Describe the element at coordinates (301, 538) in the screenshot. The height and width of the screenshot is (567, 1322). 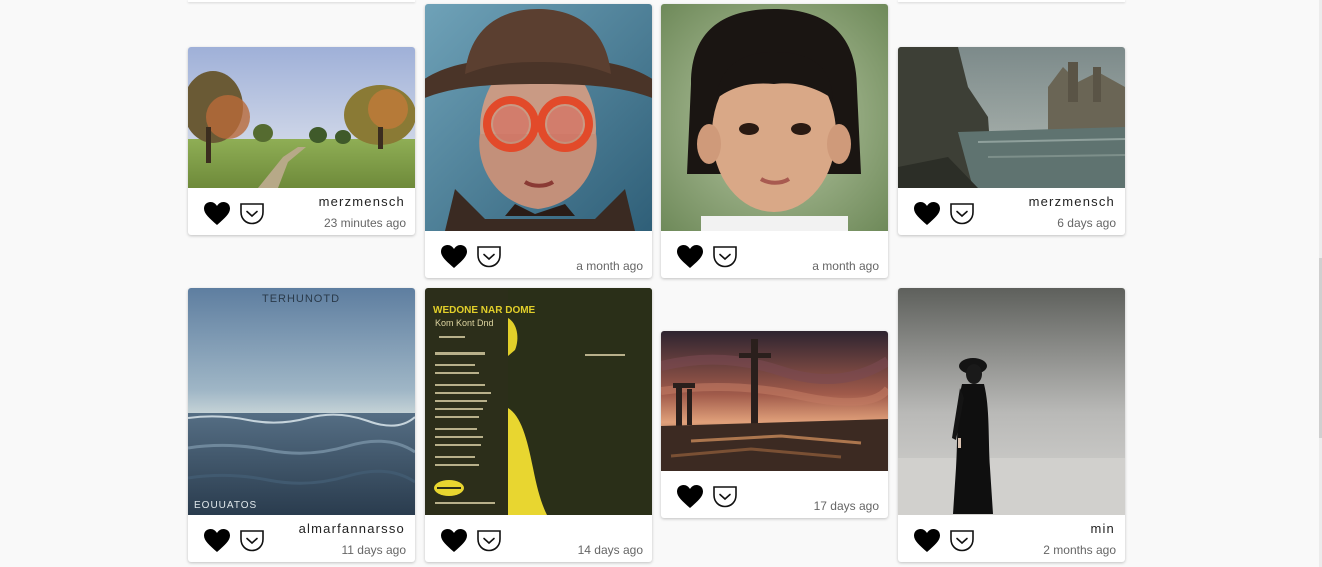
I see `card-footer: almarfannarsso 11 days ago` at that location.